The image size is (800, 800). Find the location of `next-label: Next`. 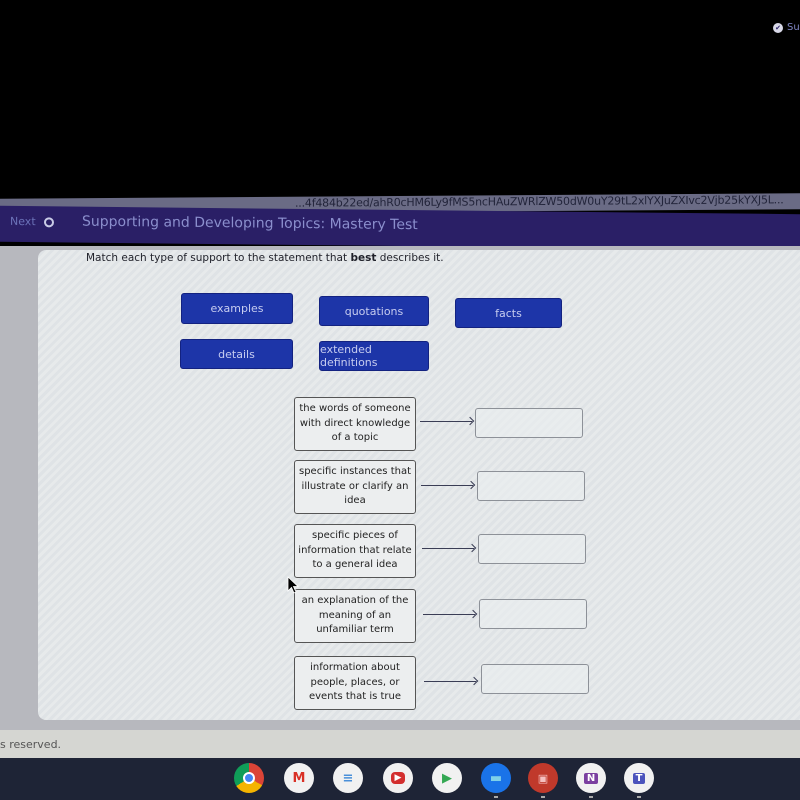

next-label: Next is located at coordinates (23, 221).